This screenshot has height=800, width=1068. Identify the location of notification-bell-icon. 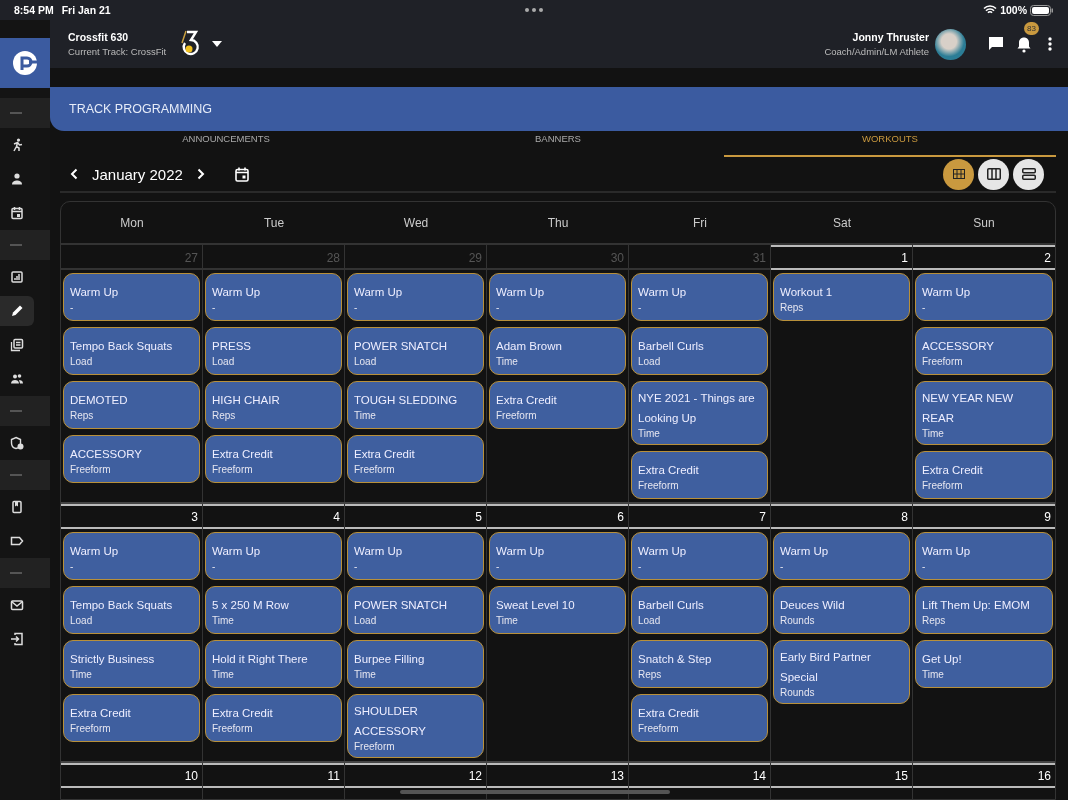
(1024, 44).